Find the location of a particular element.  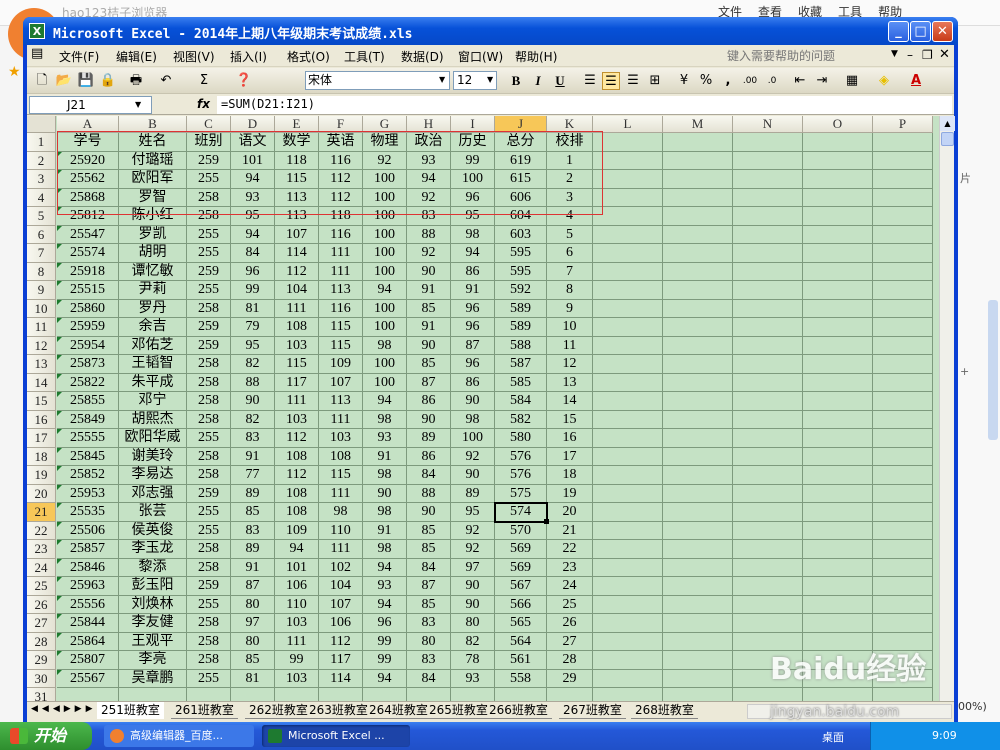

comma-button: , is located at coordinates (728, 81).